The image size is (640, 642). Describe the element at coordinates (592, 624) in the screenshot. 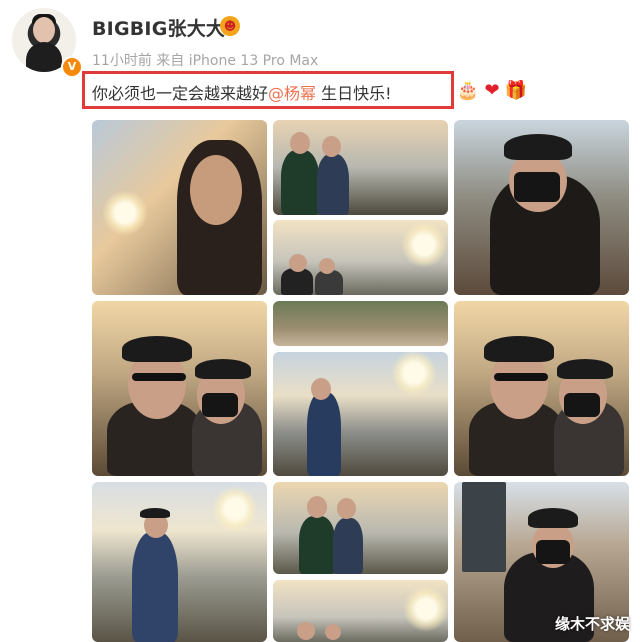

I see `watermark: 缘木不求娱` at that location.